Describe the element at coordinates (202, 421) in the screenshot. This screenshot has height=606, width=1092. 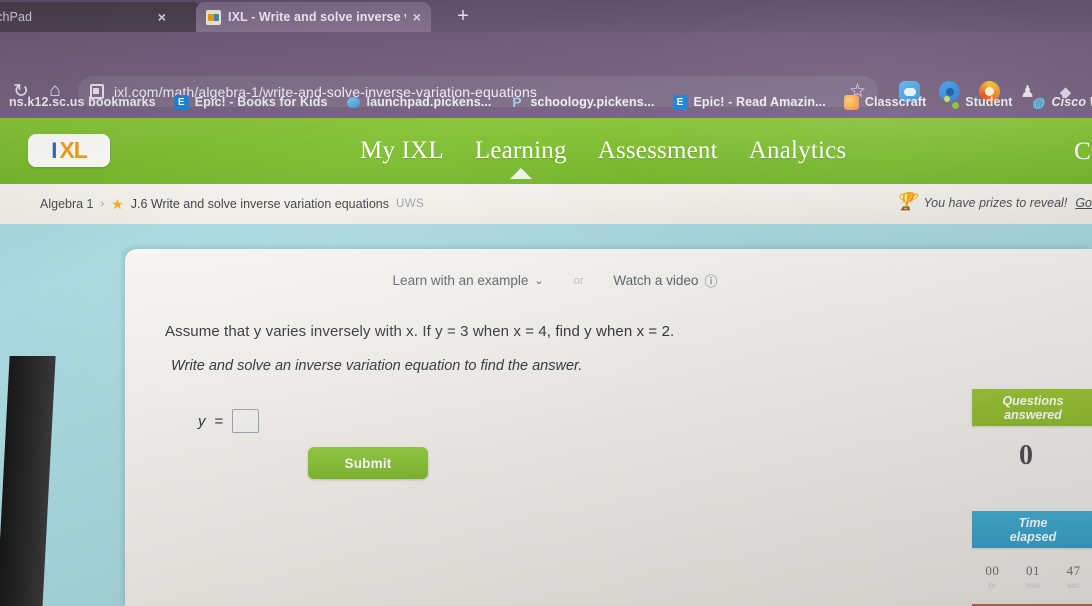
I see `answer-variable-label: y` at that location.